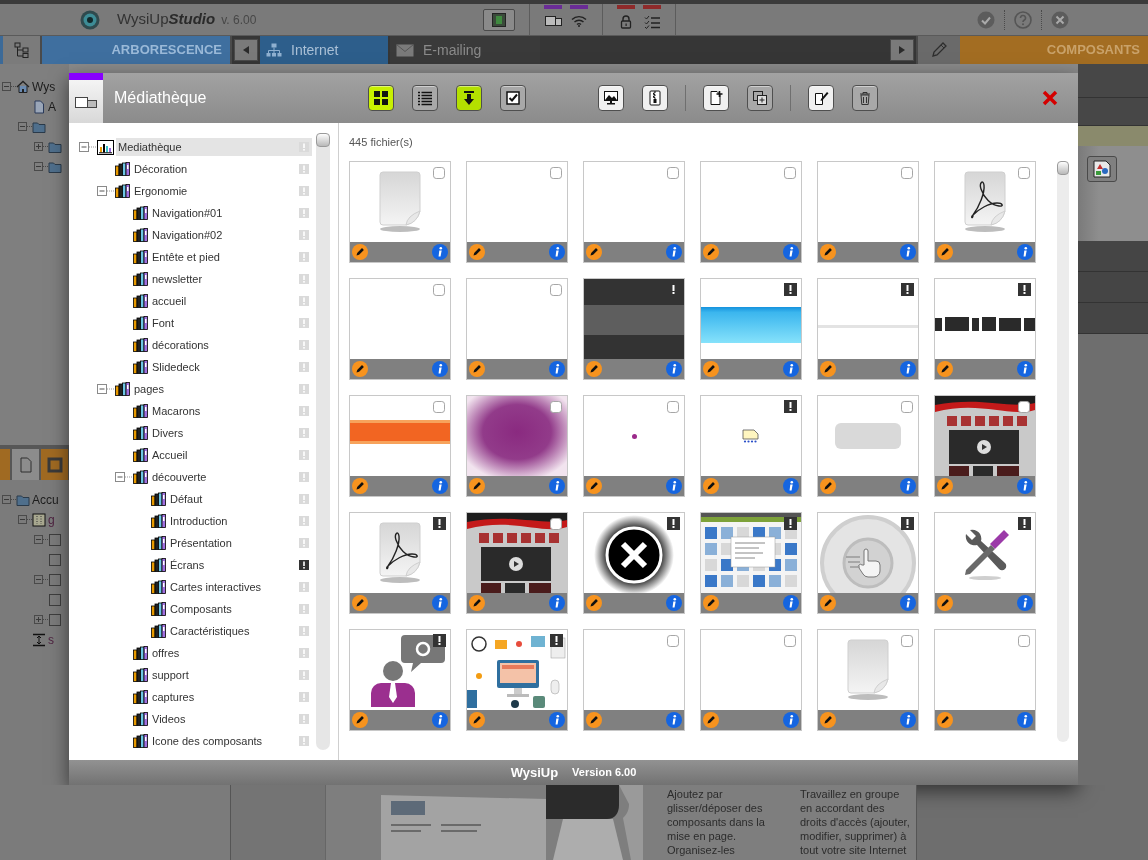 The height and width of the screenshot is (860, 1148). I want to click on tree-item: Écrans, so click(240, 565).